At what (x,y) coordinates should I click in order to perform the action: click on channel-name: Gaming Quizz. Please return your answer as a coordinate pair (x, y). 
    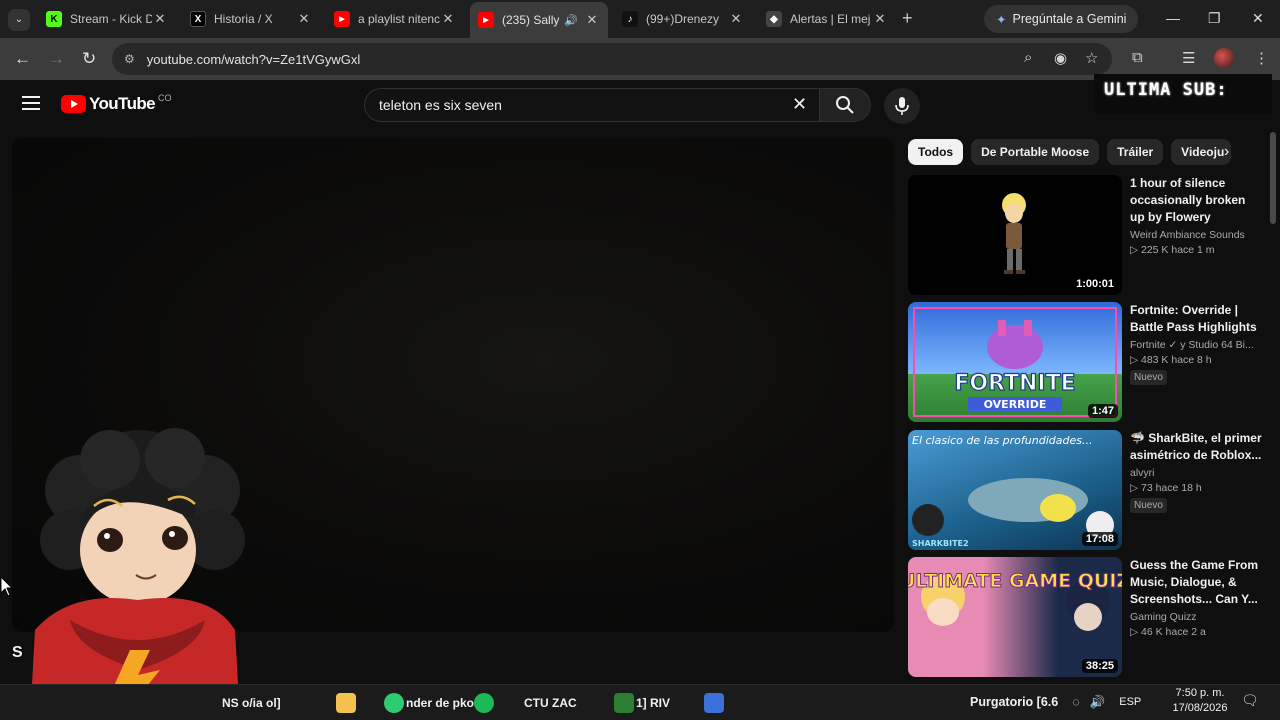
    Looking at the image, I should click on (1196, 617).